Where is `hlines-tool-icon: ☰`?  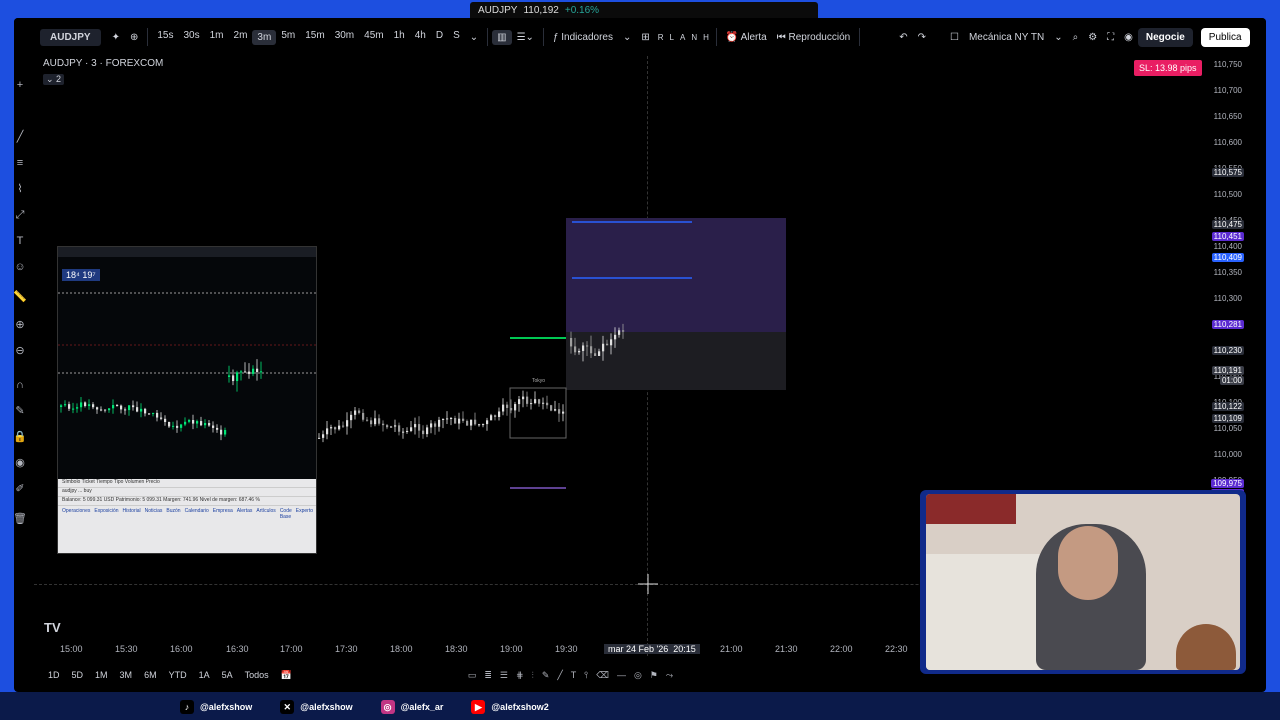 hlines-tool-icon: ☰ is located at coordinates (504, 675).